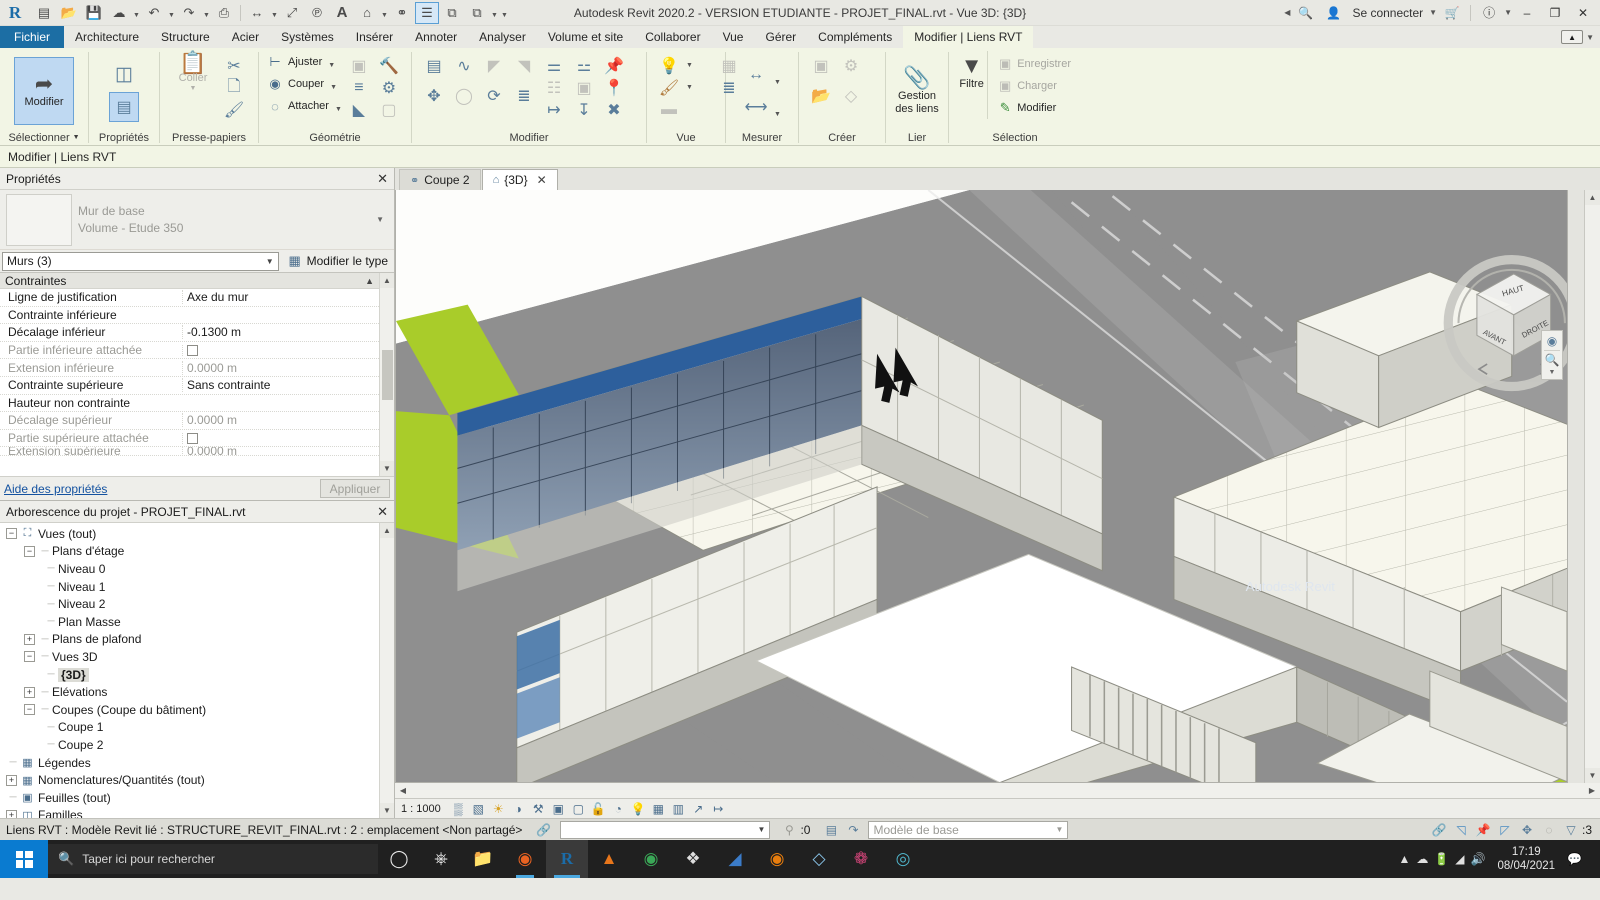  I want to click on photoshop-icon: ❁, so click(861, 859).